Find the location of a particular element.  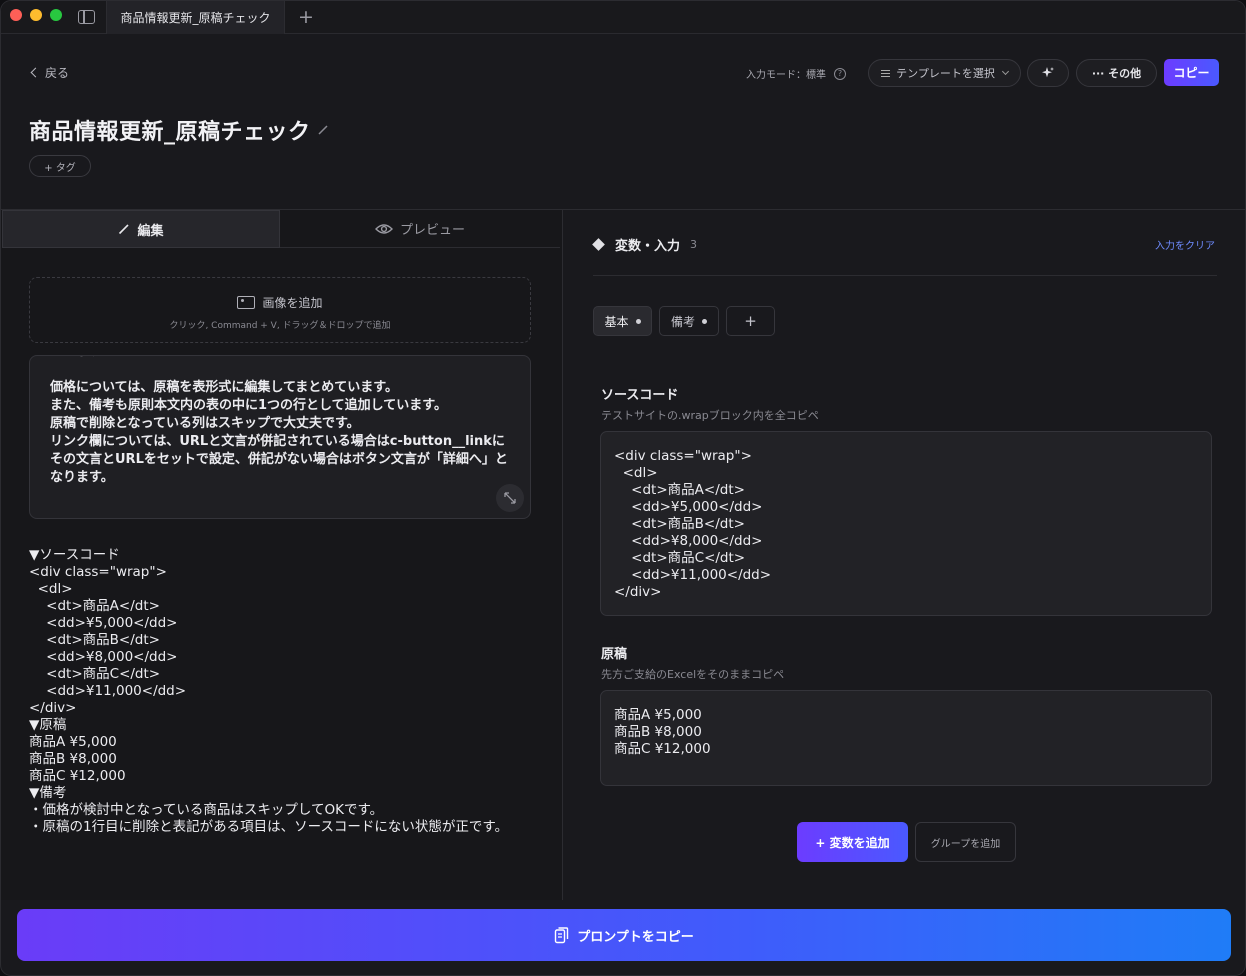

document-tab-label: 商品情報更新_原稿チェック is located at coordinates (195, 18).